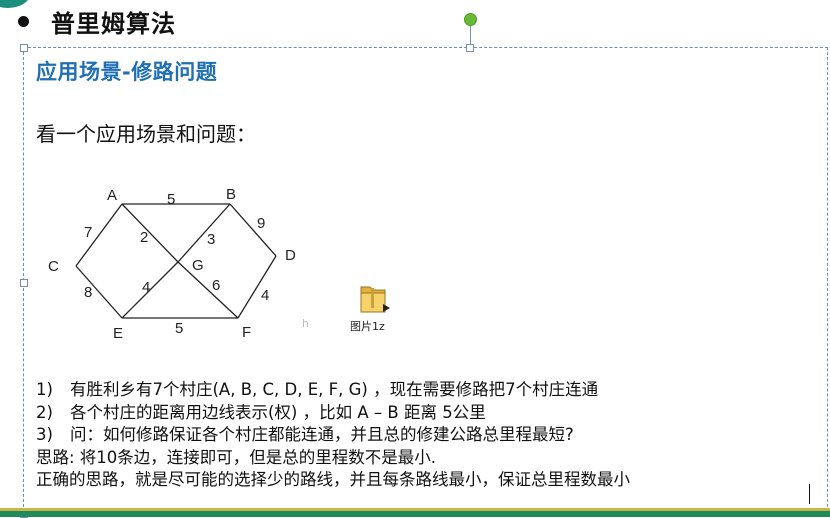 The image size is (830, 518). Describe the element at coordinates (470, 19) in the screenshot. I see `rotate-handle` at that location.